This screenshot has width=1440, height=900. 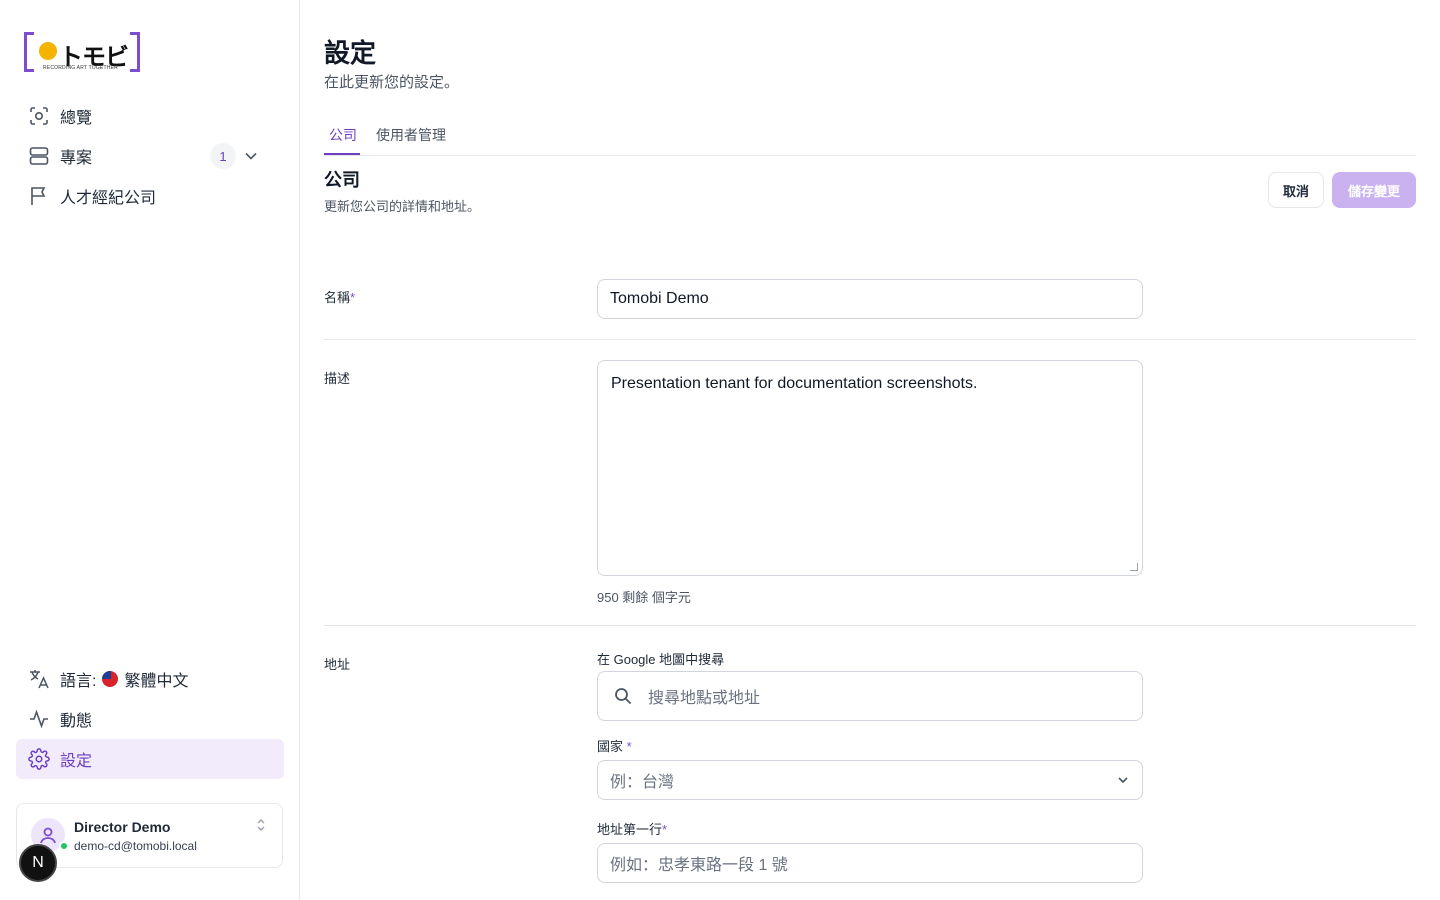 I want to click on country-label-text: 國家, so click(x=610, y=746).